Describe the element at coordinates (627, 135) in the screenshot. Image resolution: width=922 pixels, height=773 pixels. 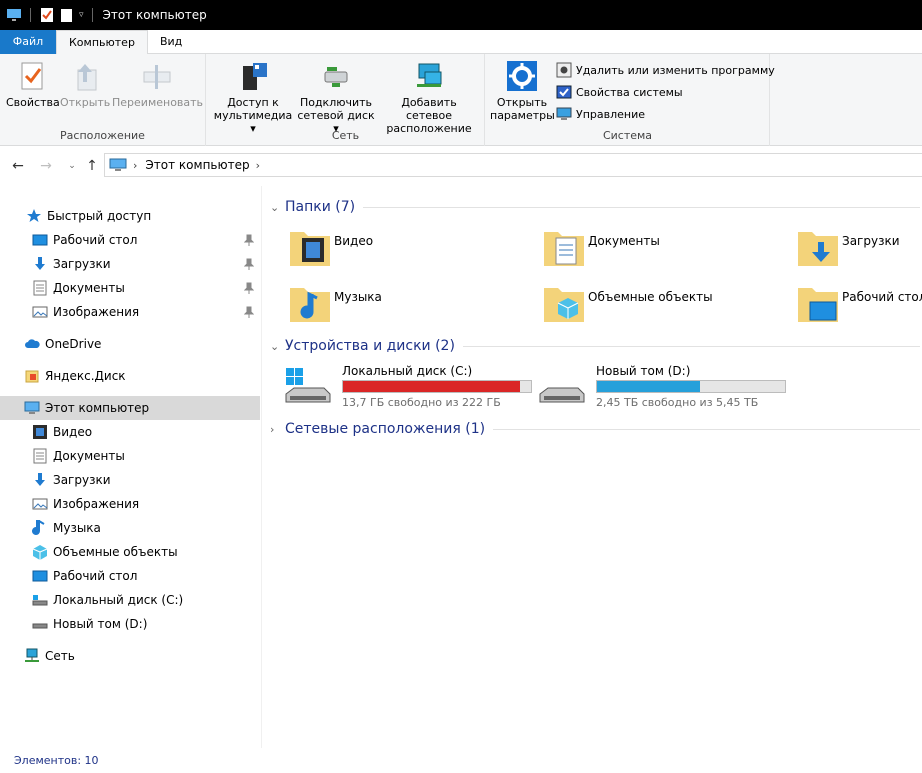
I see `group-label-system: Система` at that location.